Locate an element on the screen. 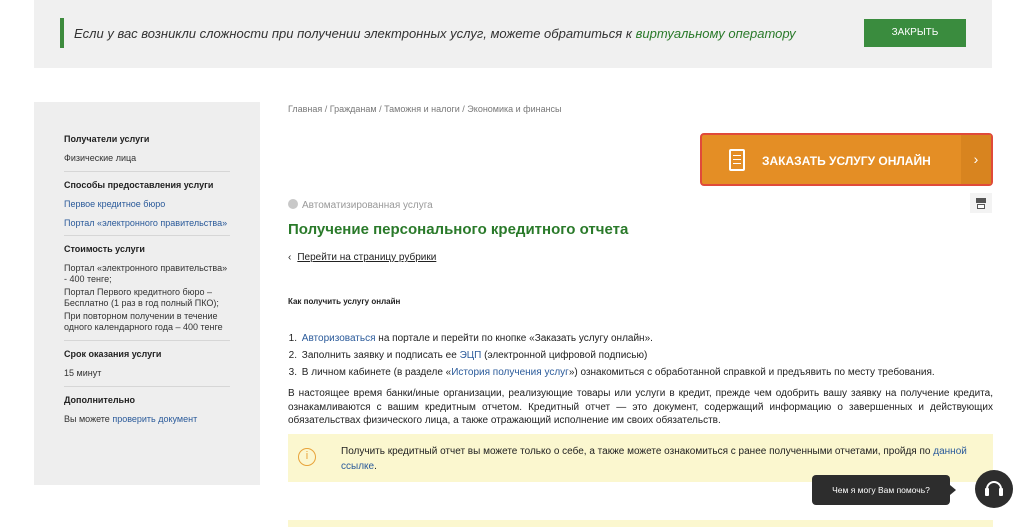  order-online-label: ЗАКАЗАТЬ УСЛУГУ ОНЛАЙН is located at coordinates (846, 161).